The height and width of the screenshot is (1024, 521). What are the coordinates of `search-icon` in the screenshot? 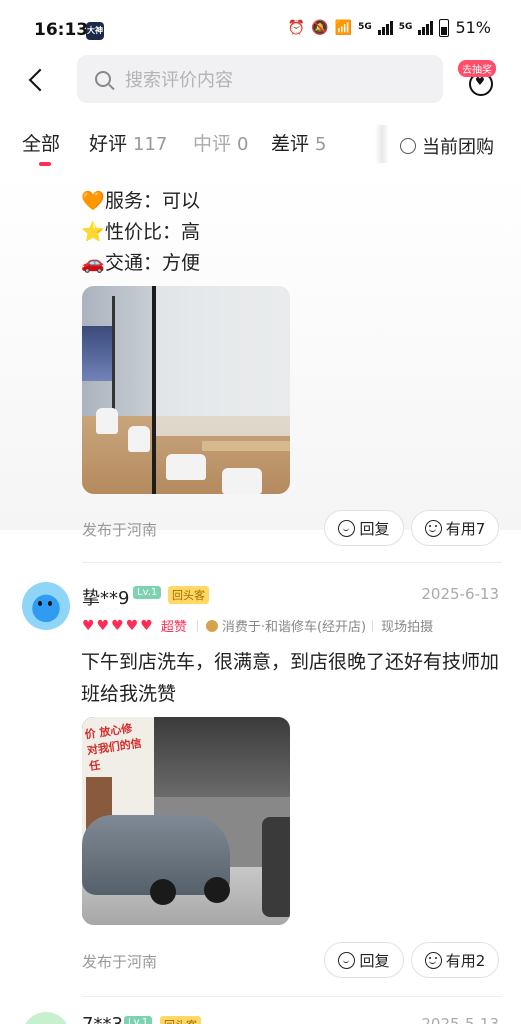 It's located at (103, 79).